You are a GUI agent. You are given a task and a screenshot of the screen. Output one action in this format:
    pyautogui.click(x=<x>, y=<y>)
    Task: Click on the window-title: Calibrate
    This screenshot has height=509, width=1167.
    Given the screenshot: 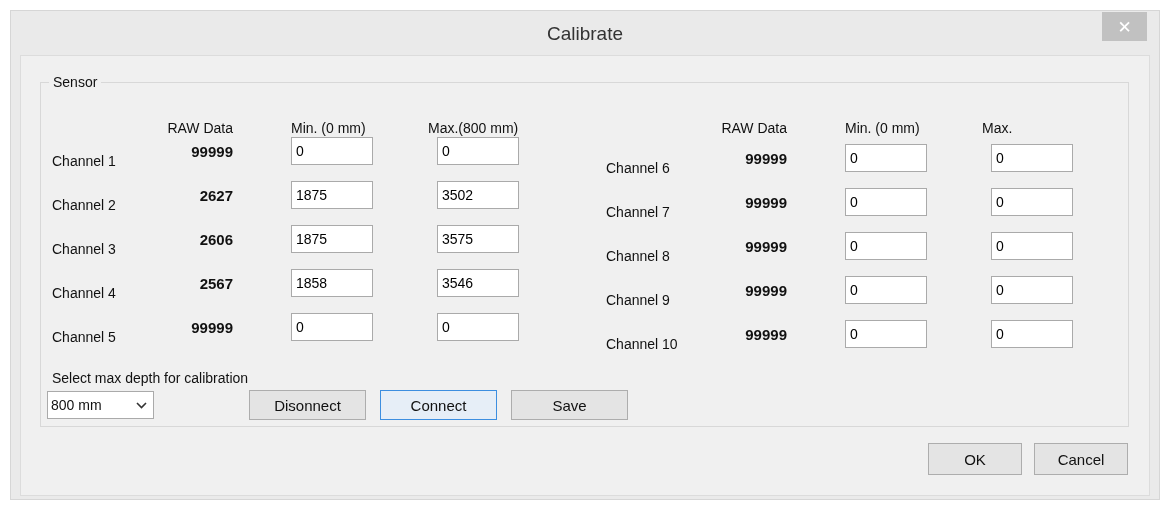 What is the action you would take?
    pyautogui.click(x=584, y=34)
    